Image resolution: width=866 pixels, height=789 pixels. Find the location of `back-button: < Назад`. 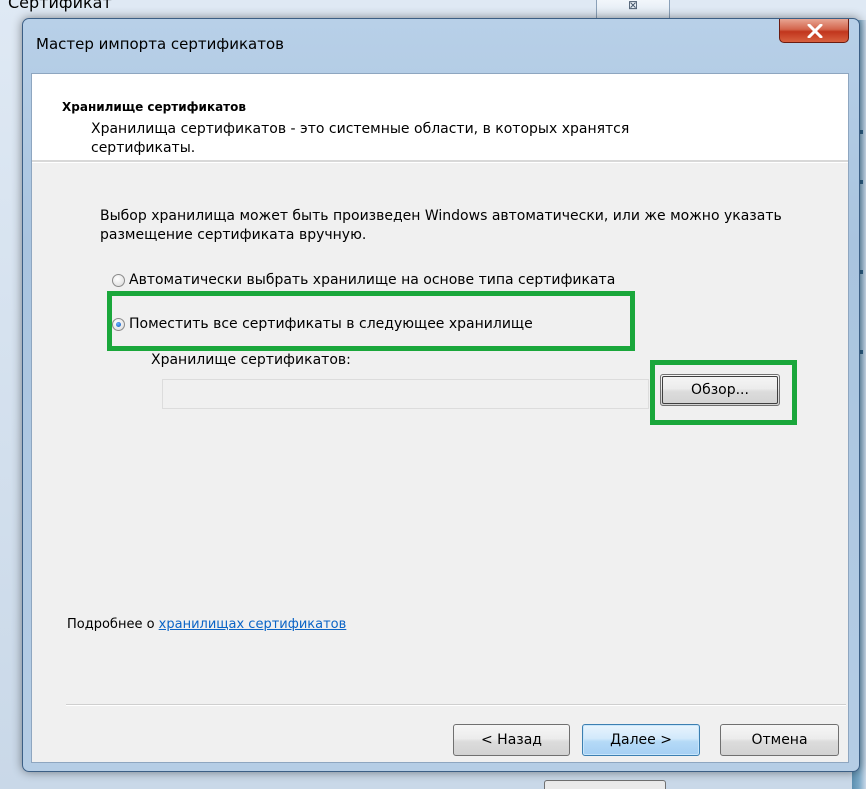

back-button: < Назад is located at coordinates (511, 740).